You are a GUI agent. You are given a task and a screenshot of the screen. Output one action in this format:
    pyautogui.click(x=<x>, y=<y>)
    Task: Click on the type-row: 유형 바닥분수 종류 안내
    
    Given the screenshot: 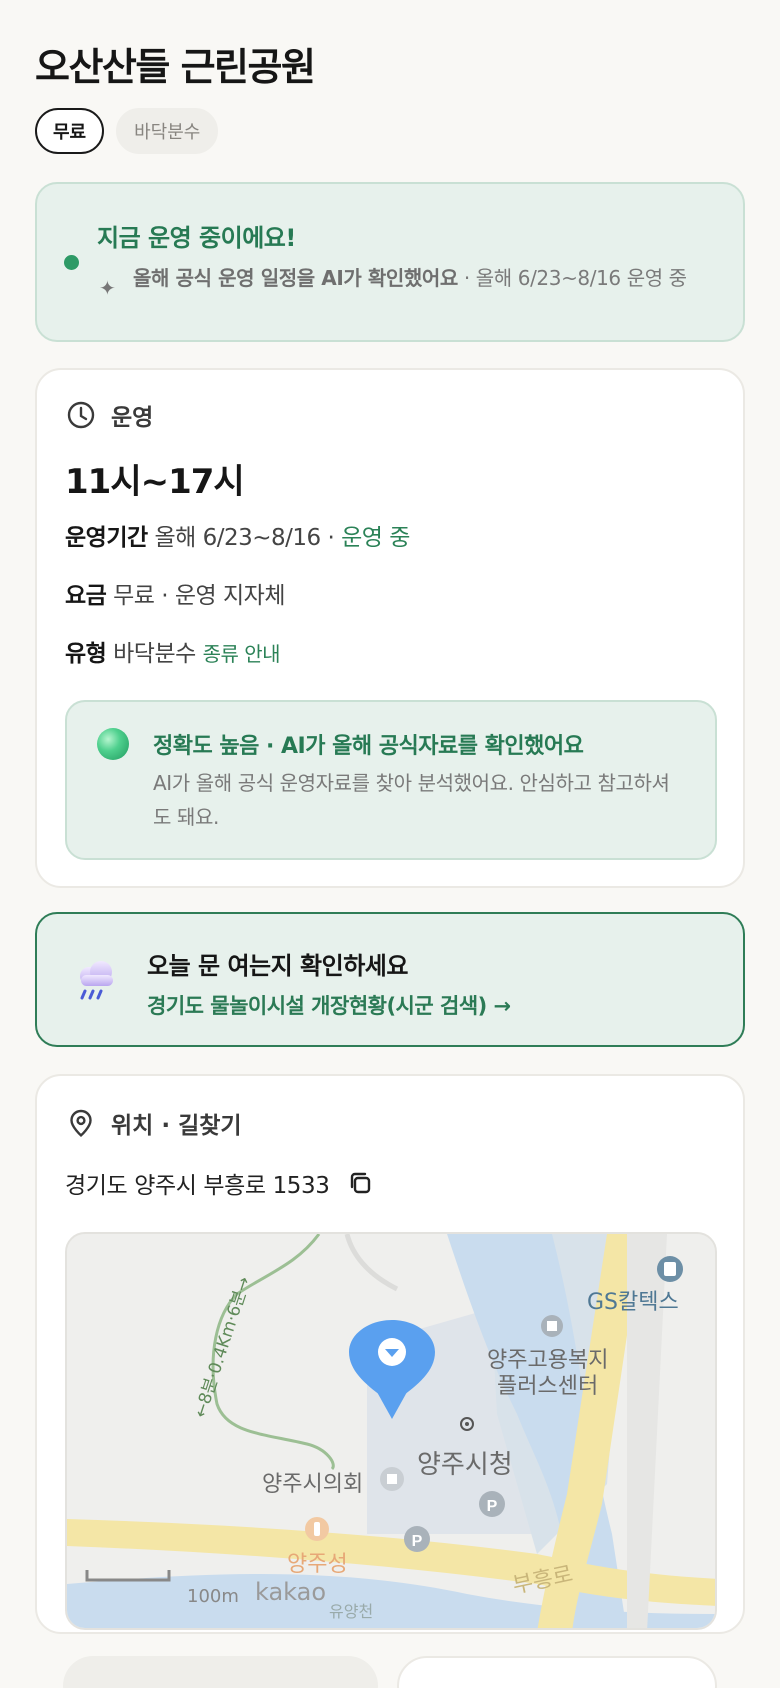 What is the action you would take?
    pyautogui.click(x=173, y=651)
    